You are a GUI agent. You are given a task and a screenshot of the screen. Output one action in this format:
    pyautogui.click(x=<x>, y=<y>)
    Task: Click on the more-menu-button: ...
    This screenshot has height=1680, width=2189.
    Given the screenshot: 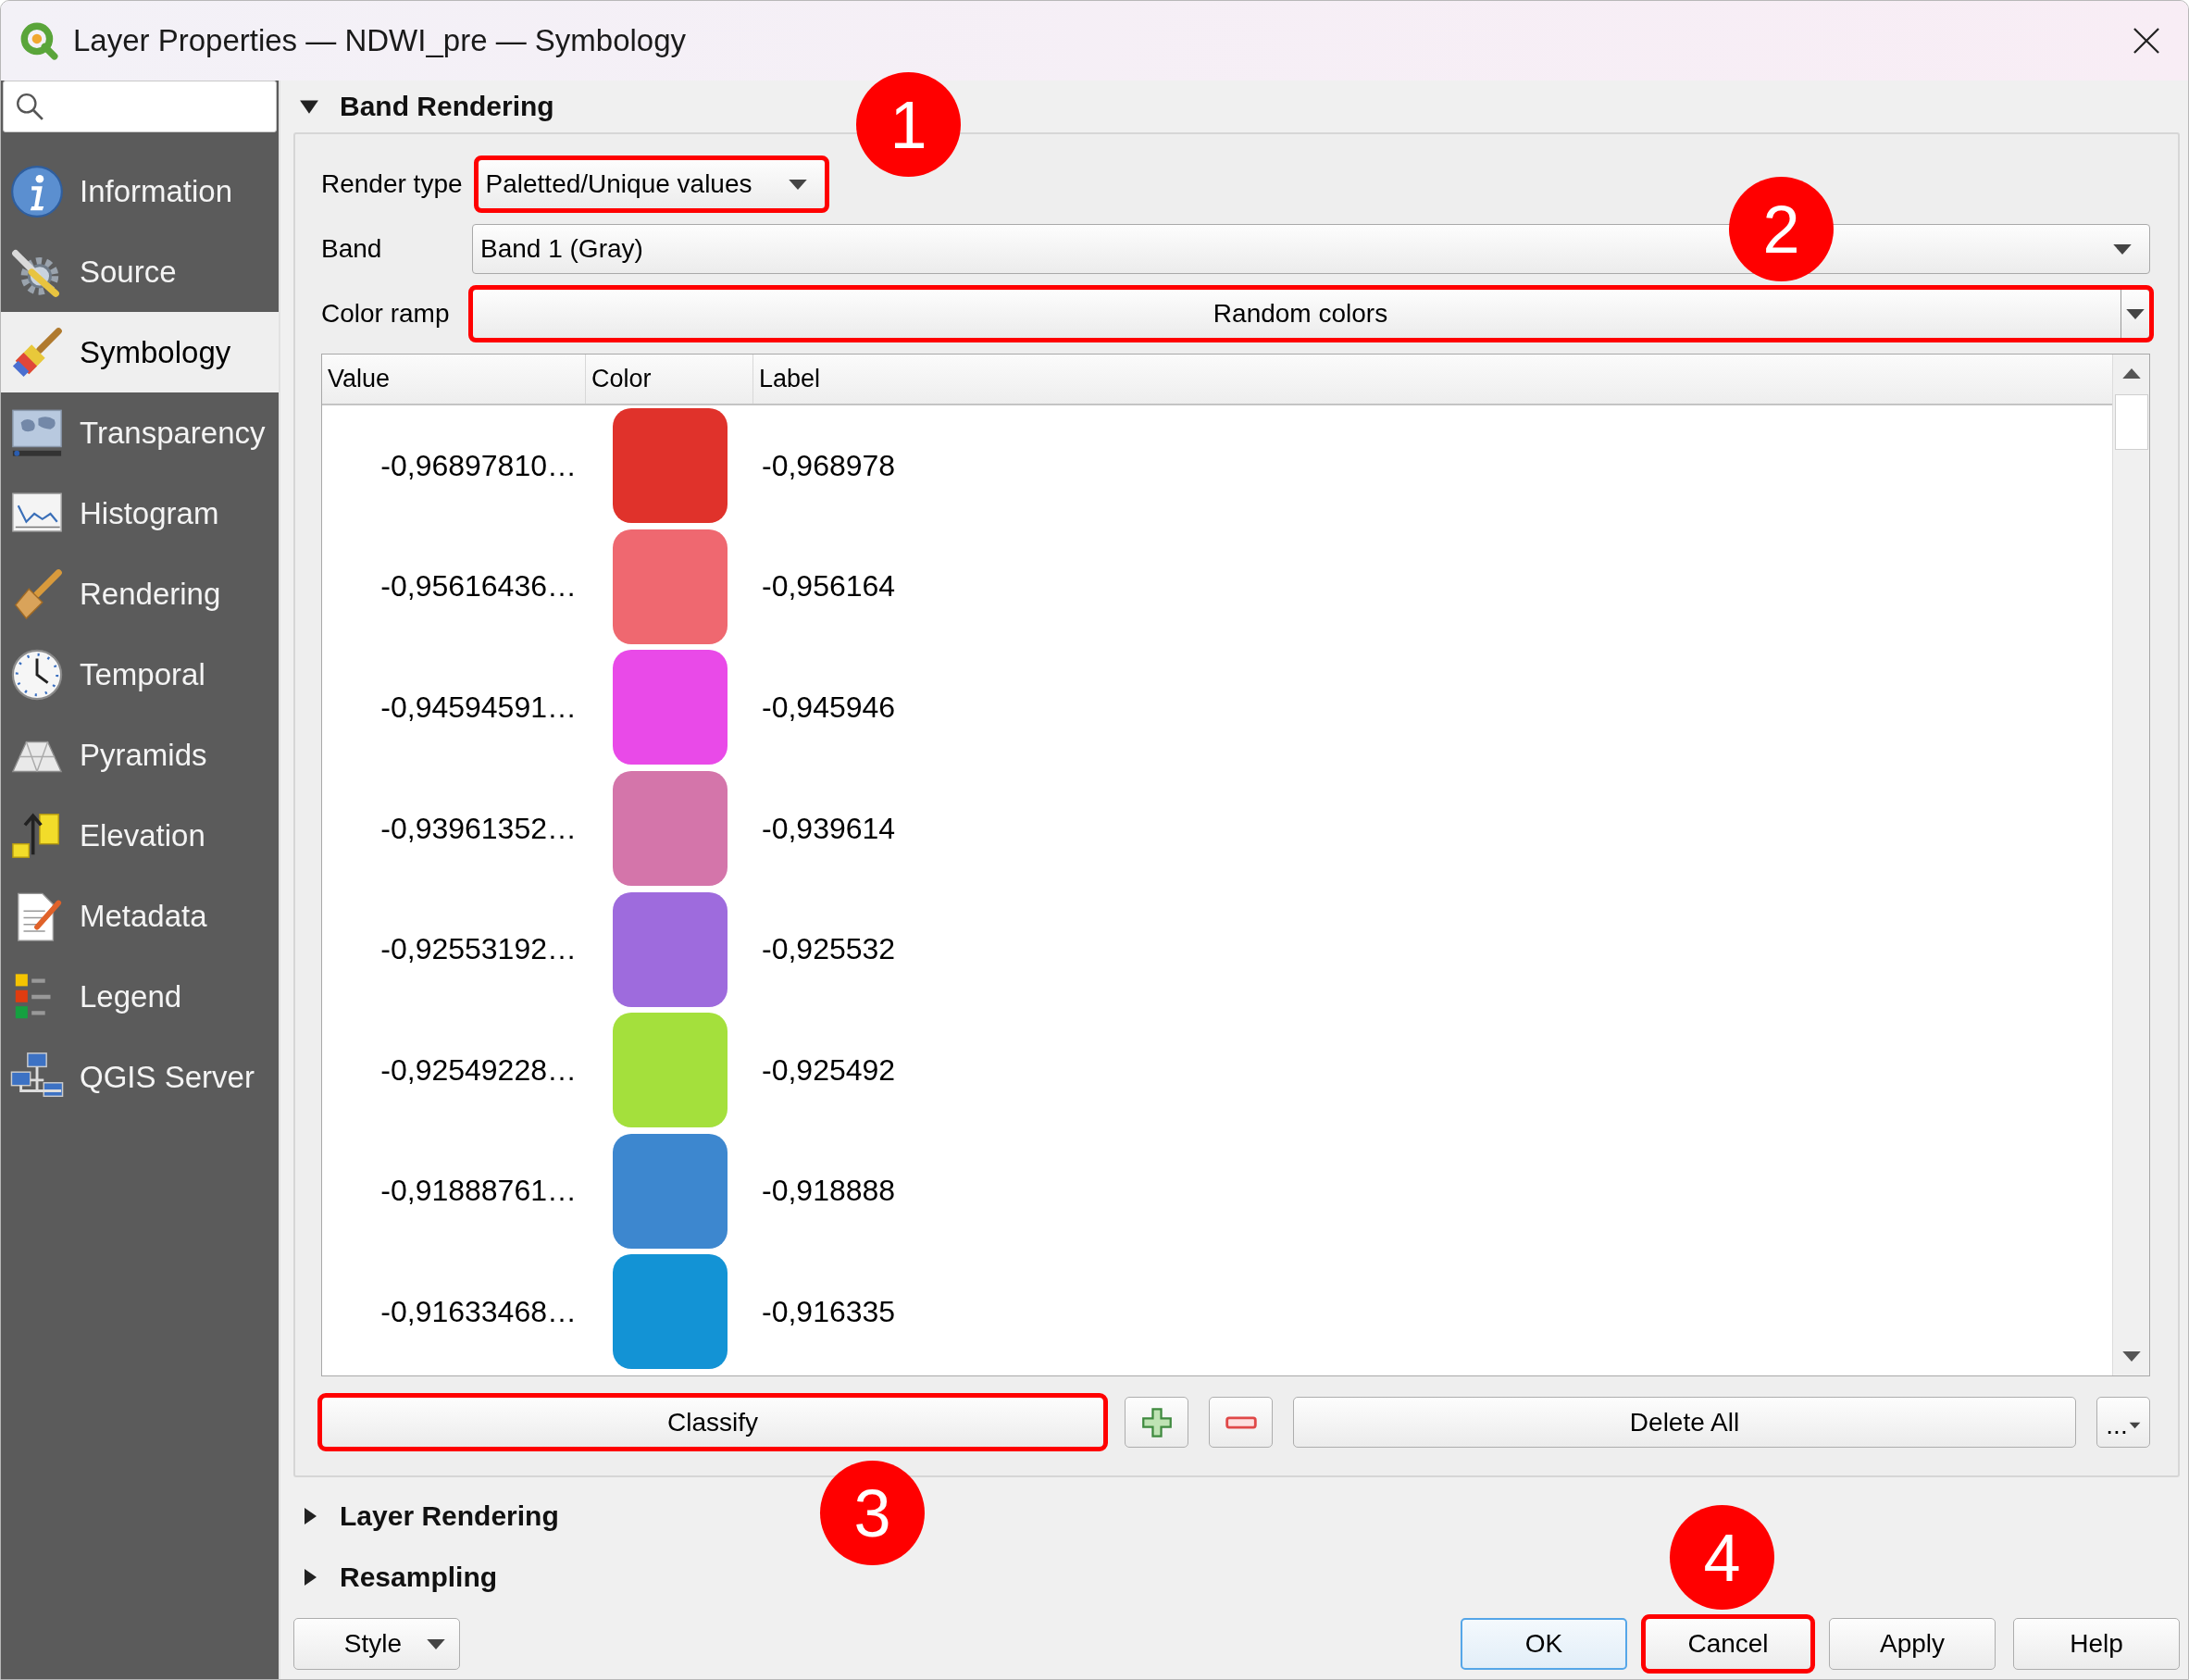 What is the action you would take?
    pyautogui.click(x=2123, y=1422)
    